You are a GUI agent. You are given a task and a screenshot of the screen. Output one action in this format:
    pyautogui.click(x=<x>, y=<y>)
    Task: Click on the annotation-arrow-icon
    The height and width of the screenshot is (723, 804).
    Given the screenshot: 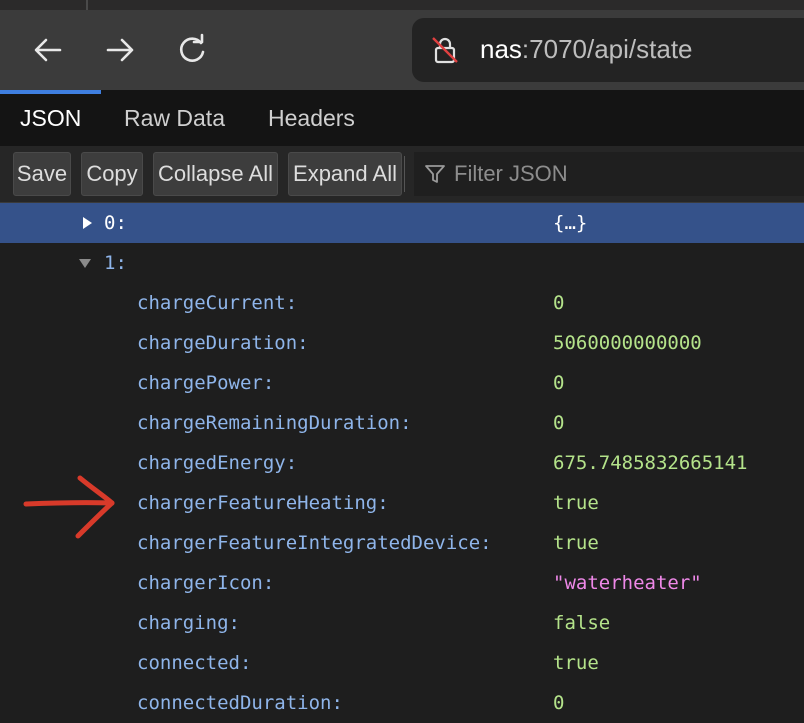 What is the action you would take?
    pyautogui.click(x=69, y=507)
    